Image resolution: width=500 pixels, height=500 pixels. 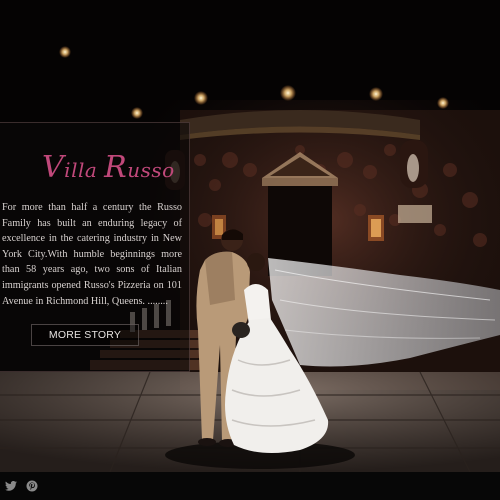 What do you see at coordinates (250, 486) in the screenshot?
I see `footer-bar` at bounding box center [250, 486].